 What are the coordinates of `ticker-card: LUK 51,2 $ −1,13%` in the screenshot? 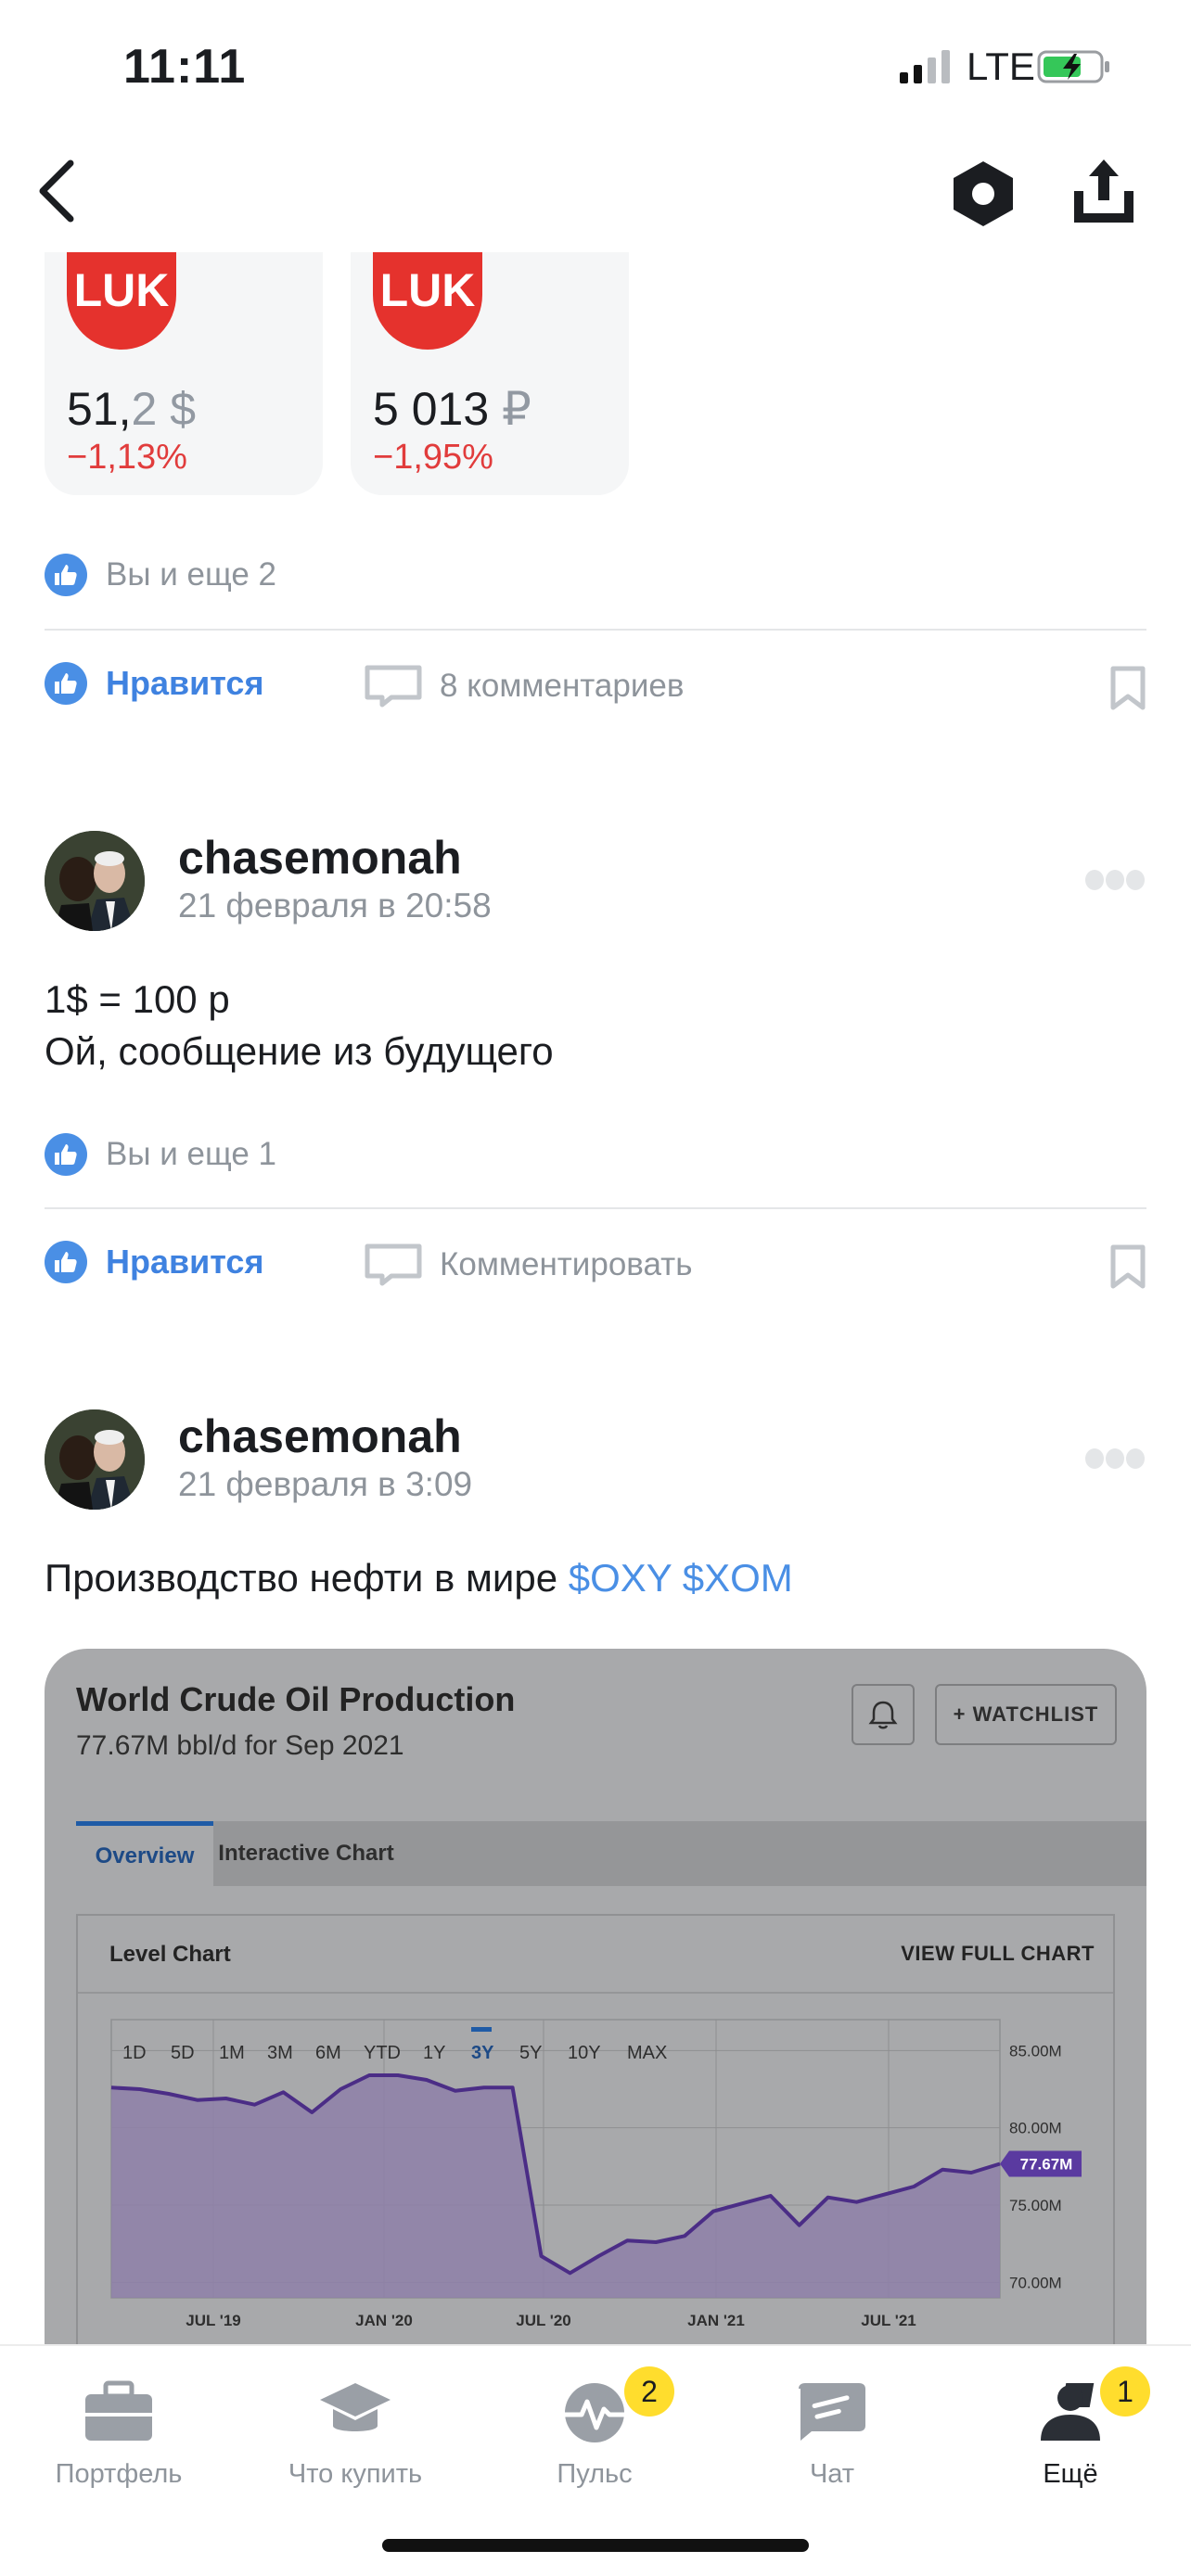 It's located at (184, 373).